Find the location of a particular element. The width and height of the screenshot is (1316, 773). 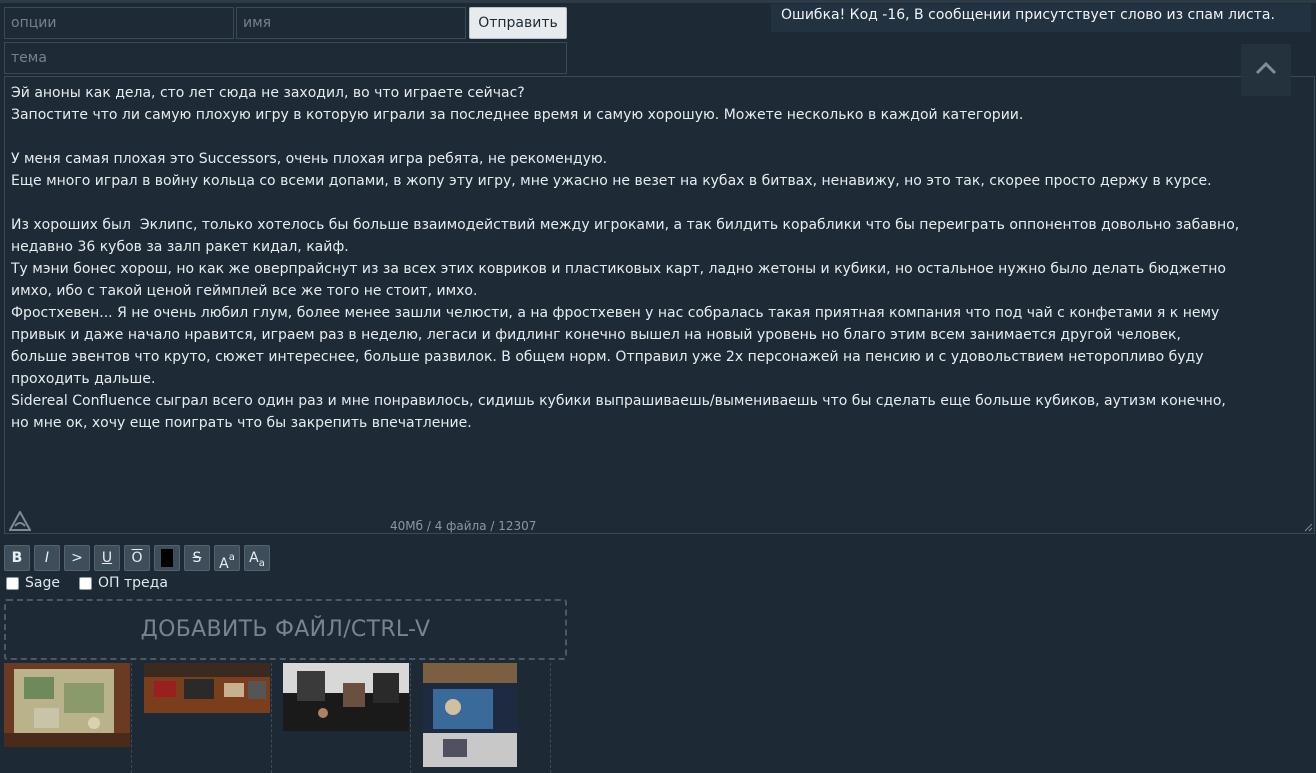

triangle-logo-icon is located at coordinates (20, 521).